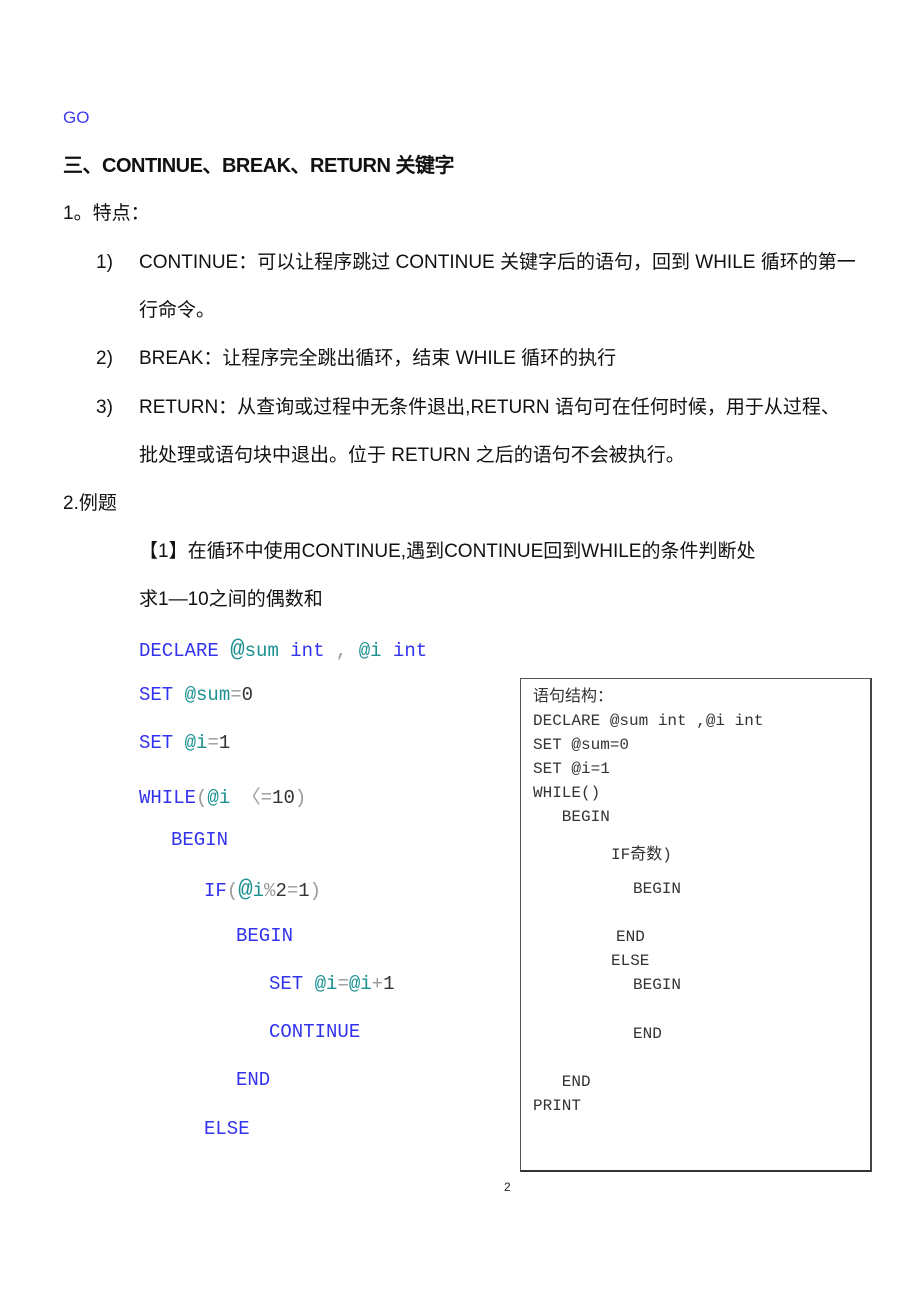  Describe the element at coordinates (231, 599) in the screenshot. I see `example-task: 求1—10之间的偶数和` at that location.